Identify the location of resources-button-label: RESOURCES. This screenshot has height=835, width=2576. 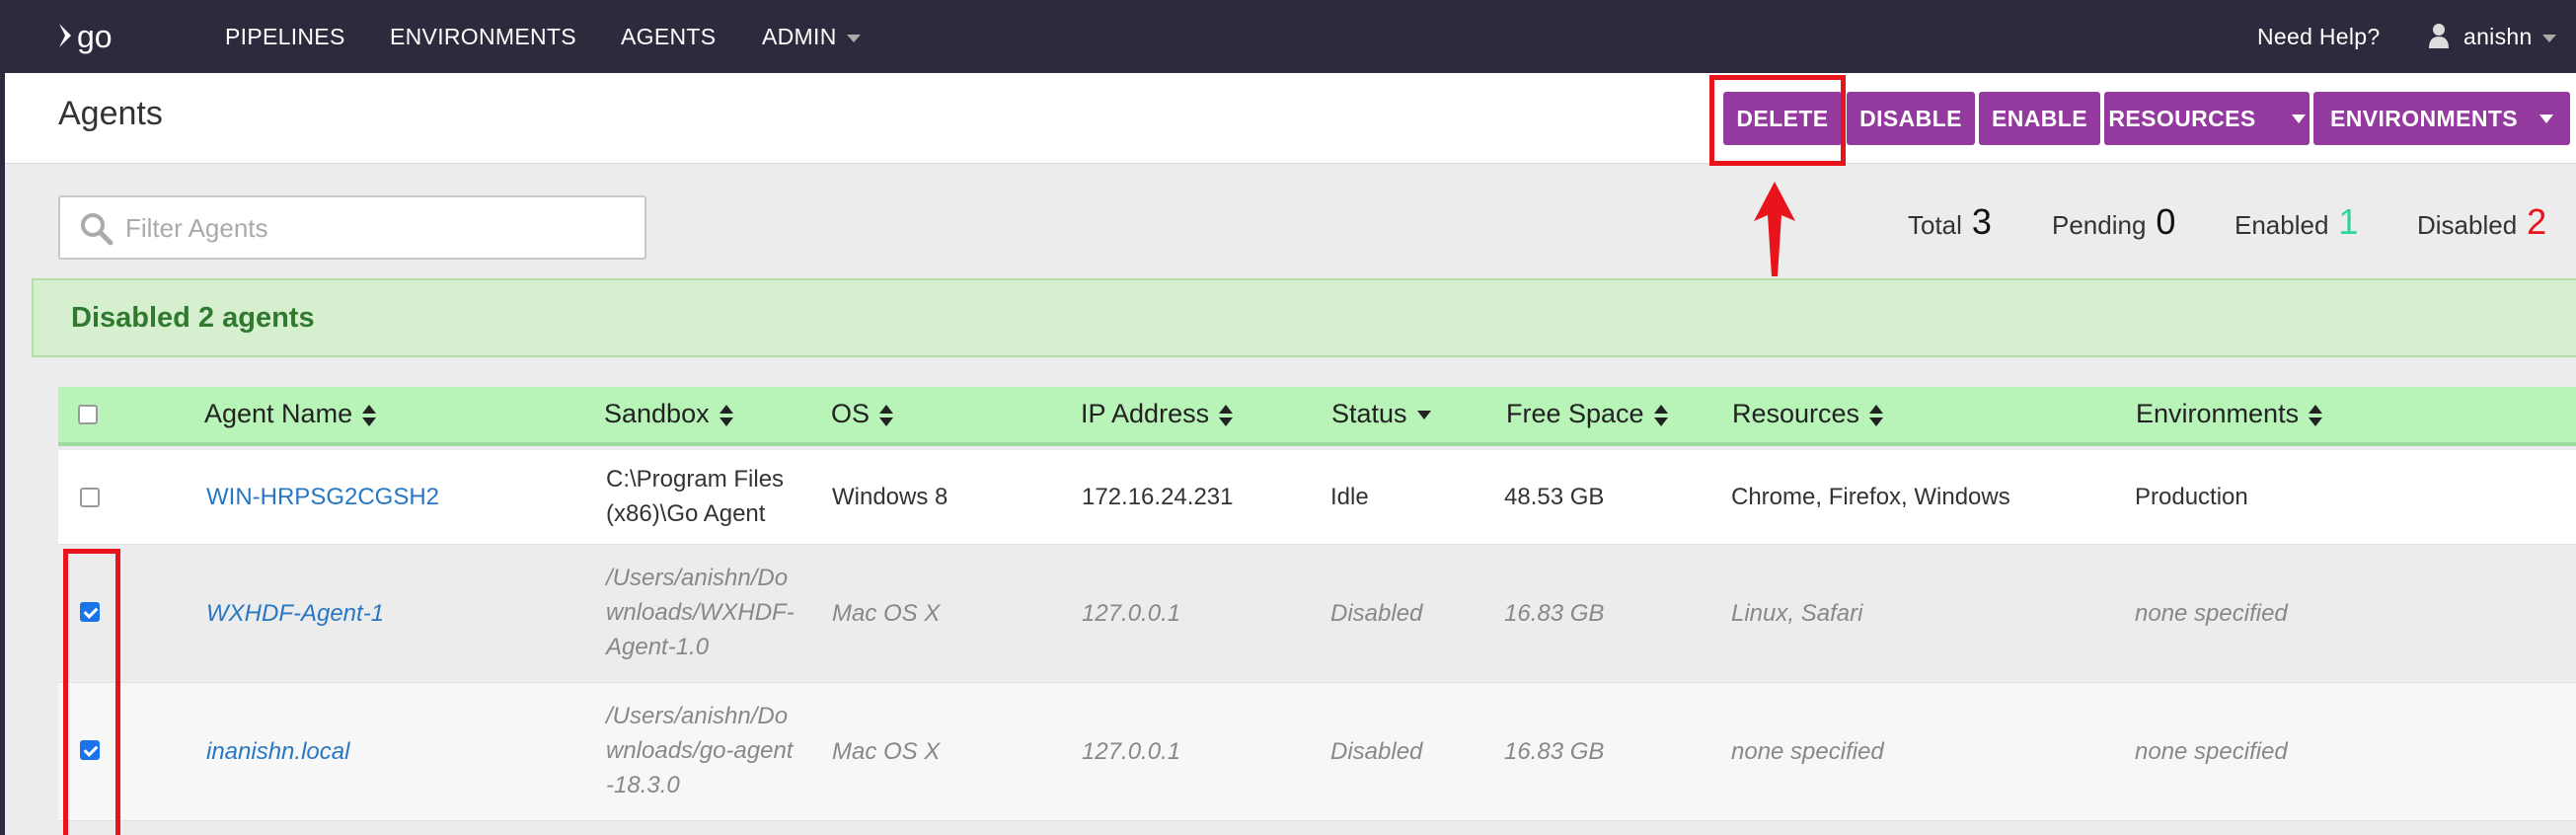
(2182, 118).